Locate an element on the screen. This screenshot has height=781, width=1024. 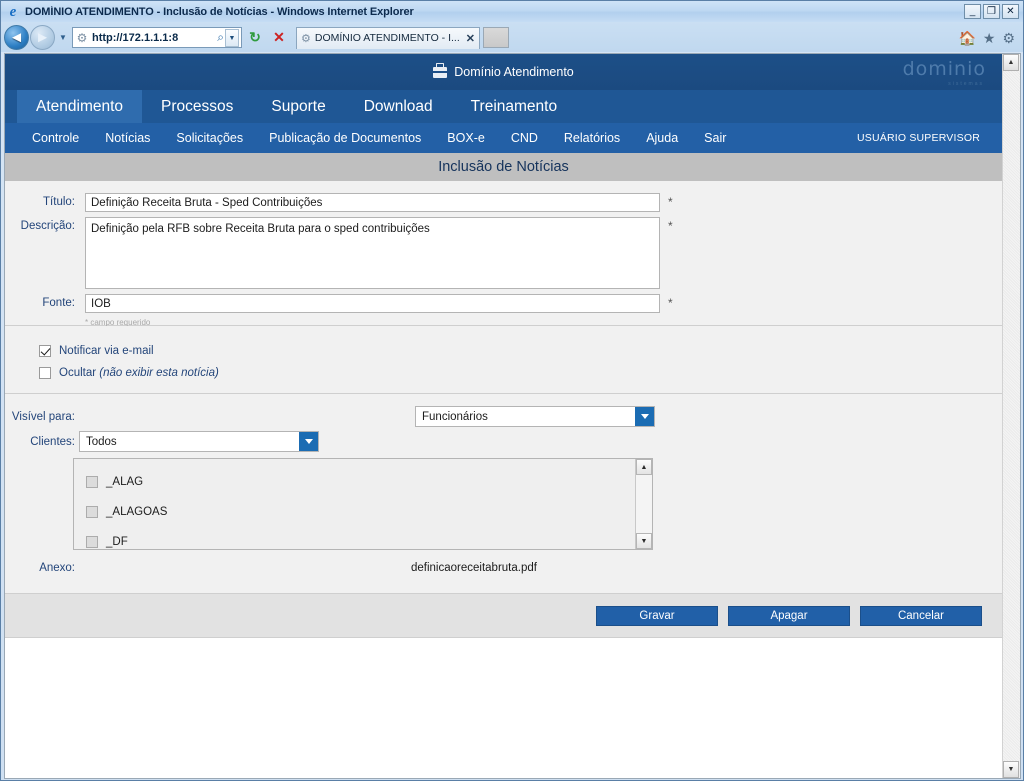
fonte-input is located at coordinates (372, 303).